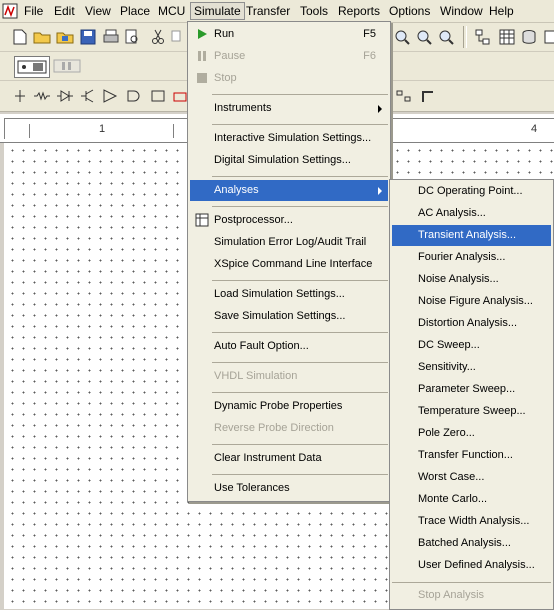 Image resolution: width=554 pixels, height=610 pixels. I want to click on menu-file: File, so click(33, 11).